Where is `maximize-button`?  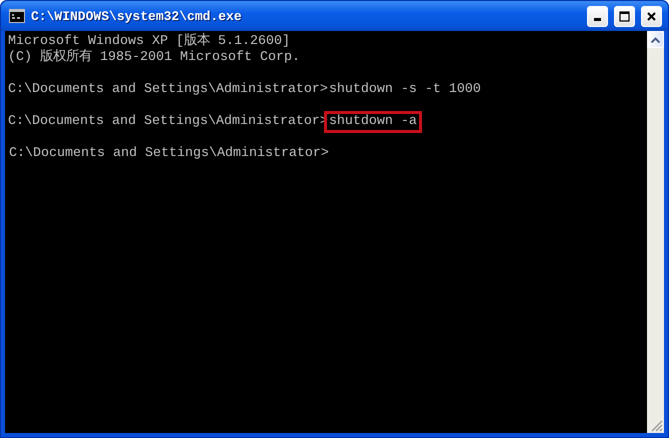 maximize-button is located at coordinates (624, 16).